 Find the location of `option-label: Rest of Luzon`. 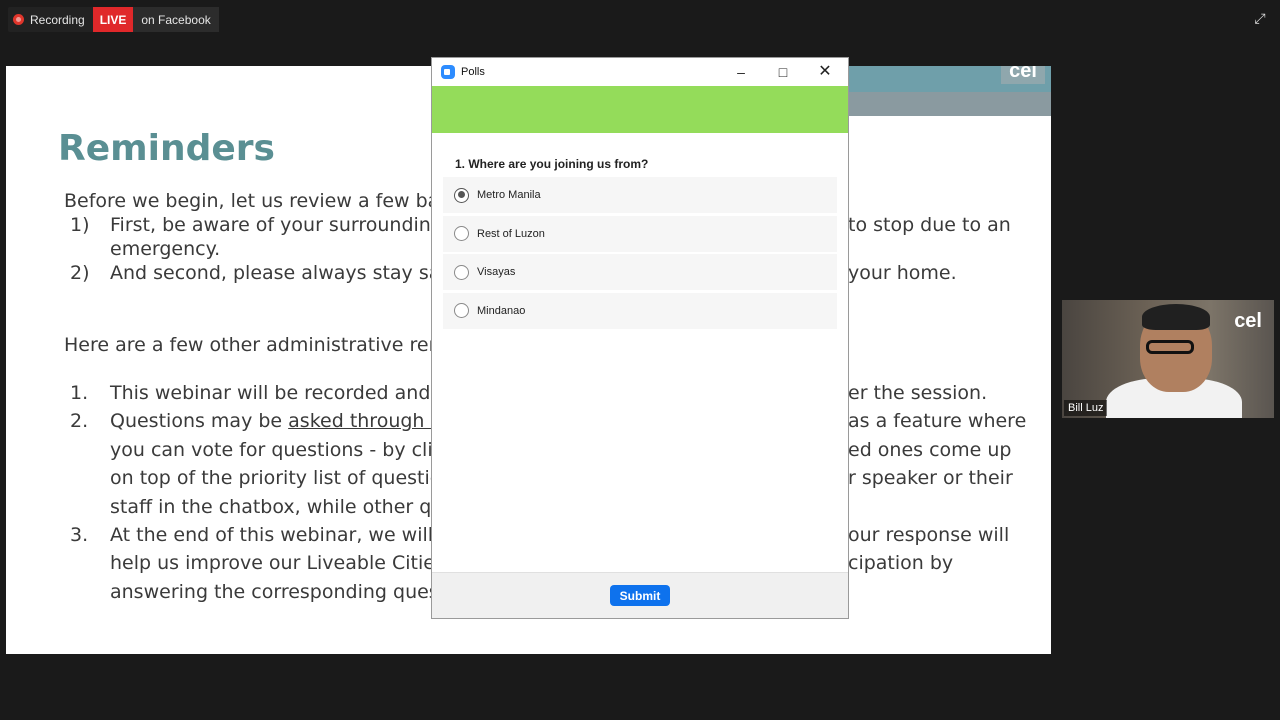

option-label: Rest of Luzon is located at coordinates (511, 233).